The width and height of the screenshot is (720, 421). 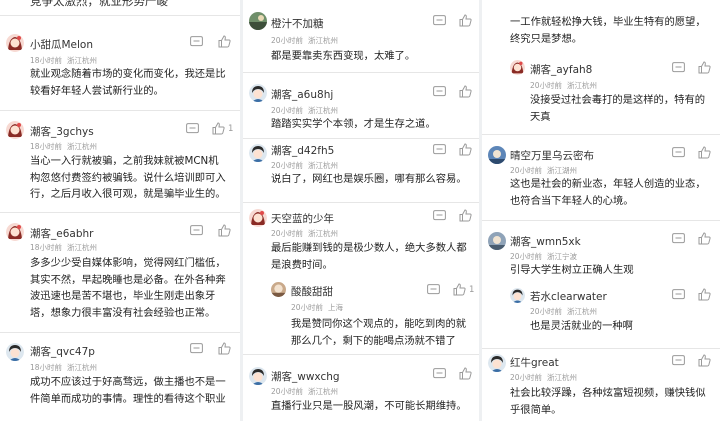 I want to click on comment-text: 都是要靠卖东西变现，太难了。, so click(x=343, y=56).